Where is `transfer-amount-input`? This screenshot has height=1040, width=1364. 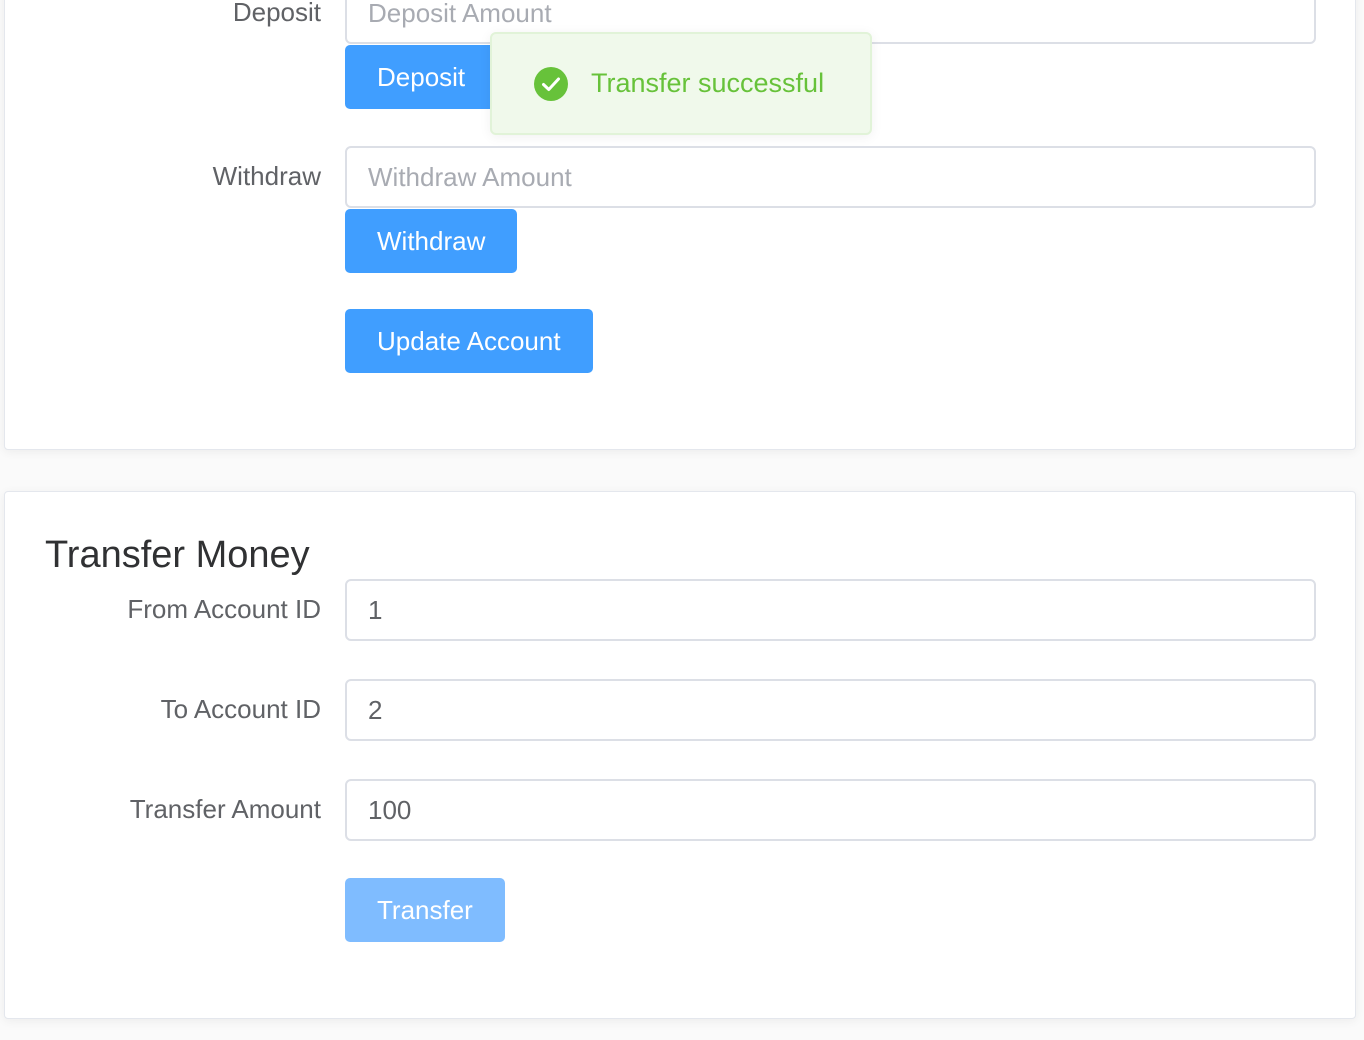
transfer-amount-input is located at coordinates (830, 810).